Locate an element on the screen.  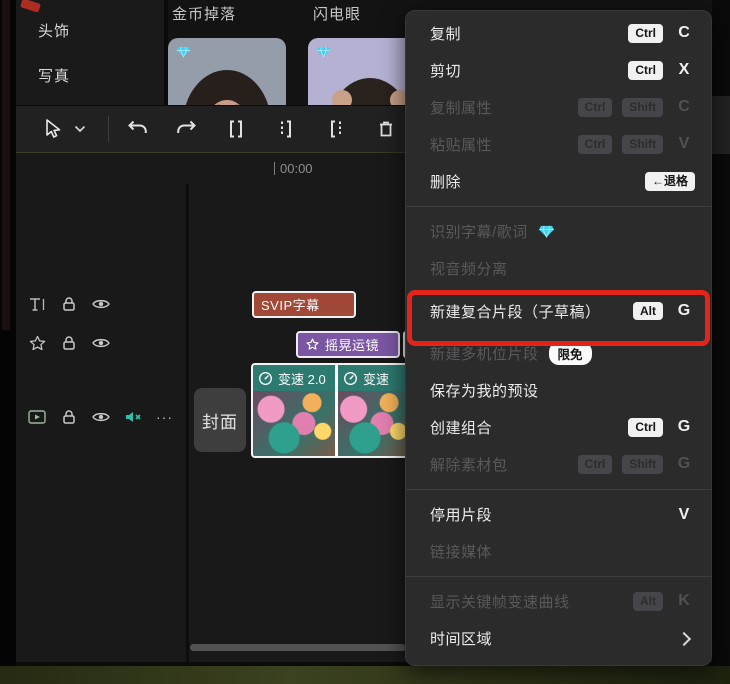
speed-label: 变速 is located at coordinates (376, 379).